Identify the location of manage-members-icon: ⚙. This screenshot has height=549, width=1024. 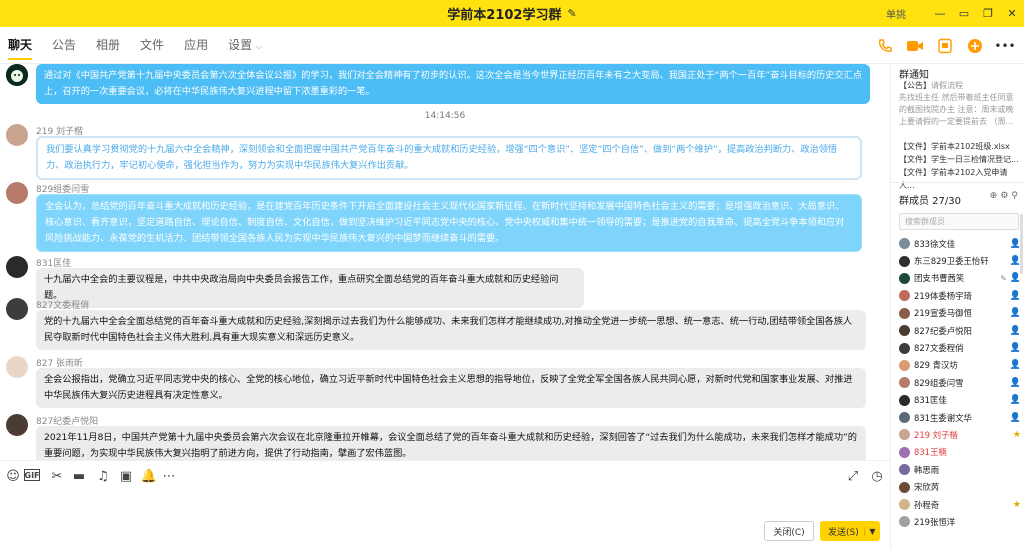
(1004, 196).